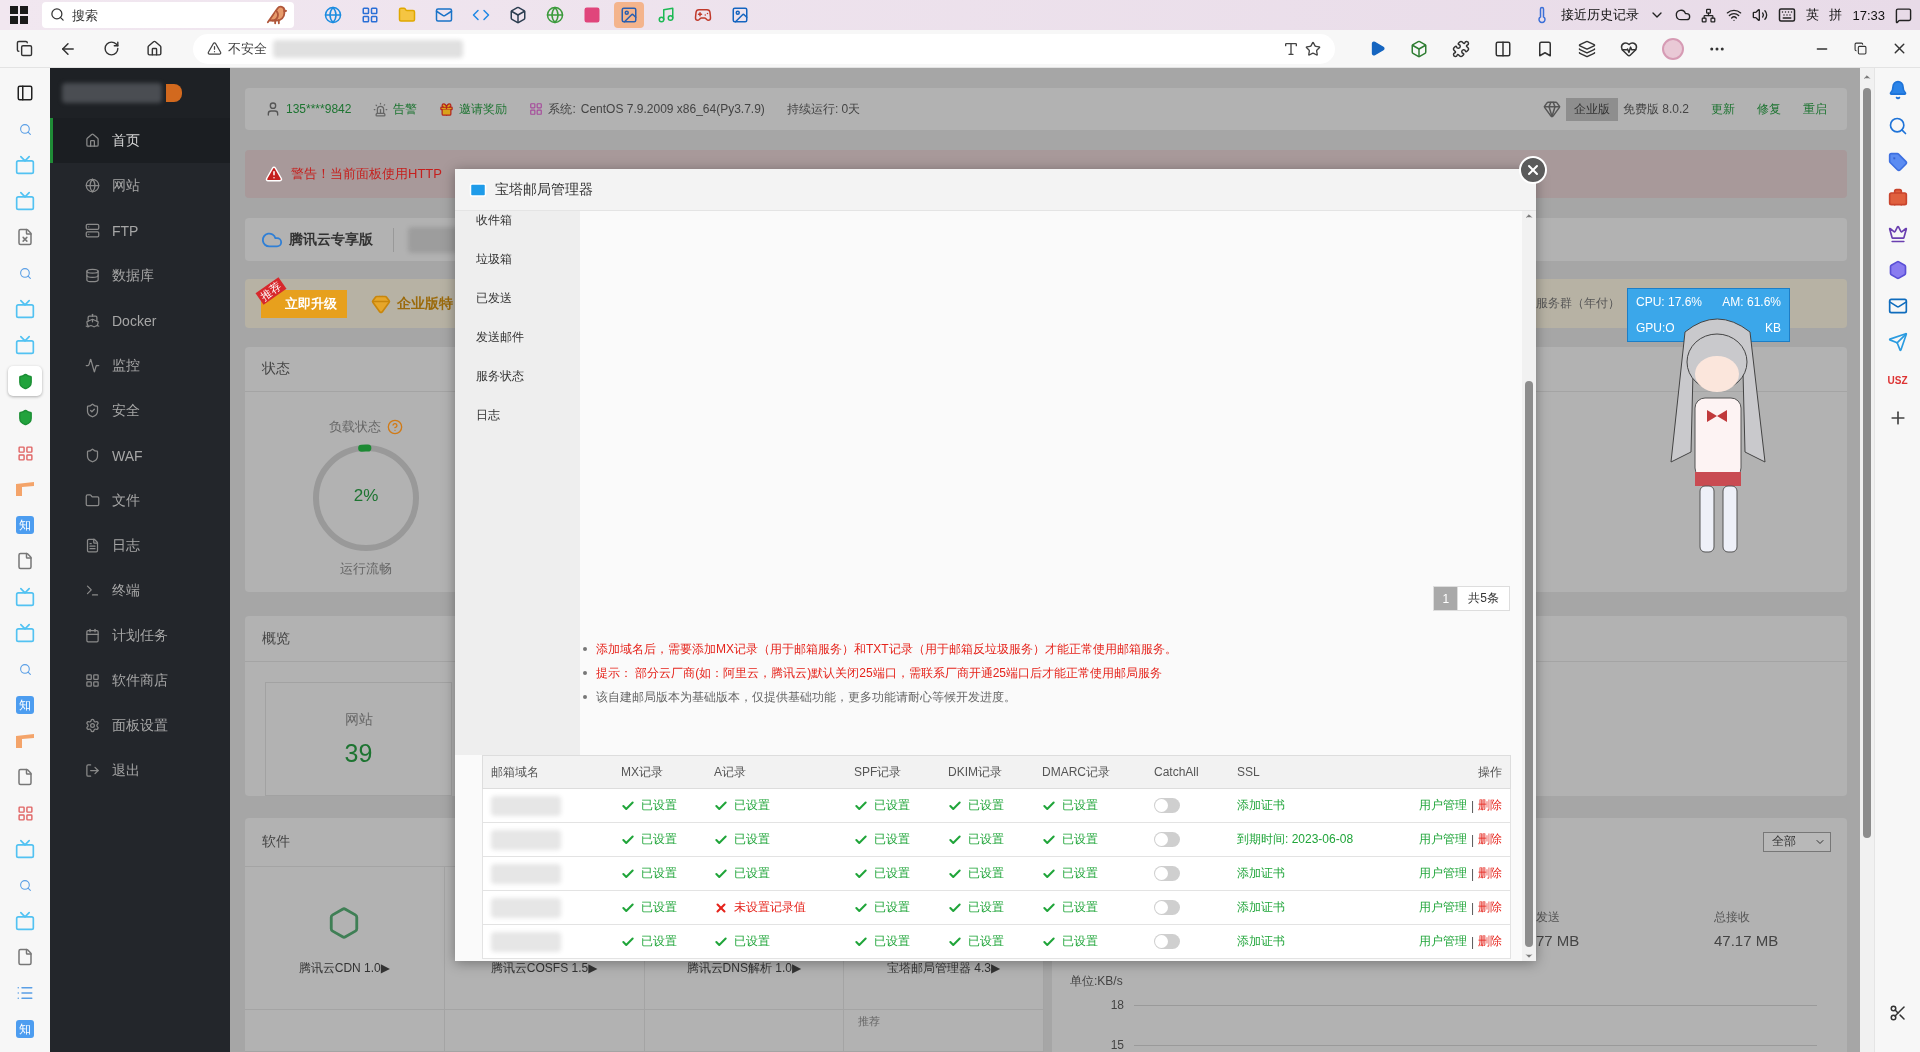 This screenshot has height=1052, width=1920. I want to click on notification-icon, so click(1903, 15).